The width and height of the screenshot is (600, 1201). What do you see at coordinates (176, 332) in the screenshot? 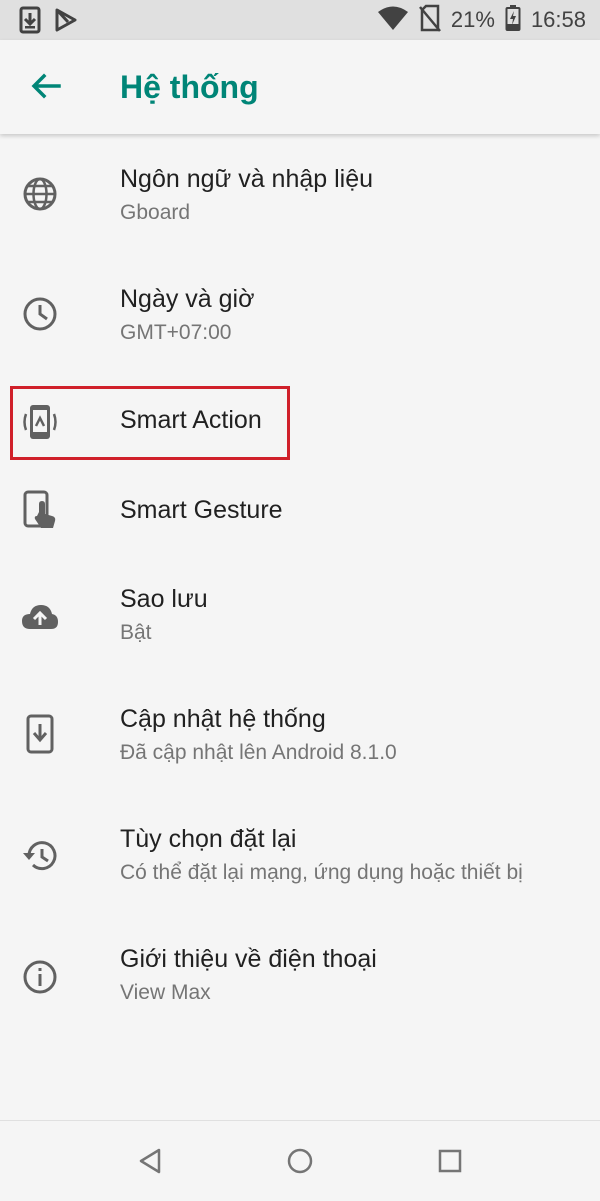
I see `item-subtitle: GMT+07:00` at bounding box center [176, 332].